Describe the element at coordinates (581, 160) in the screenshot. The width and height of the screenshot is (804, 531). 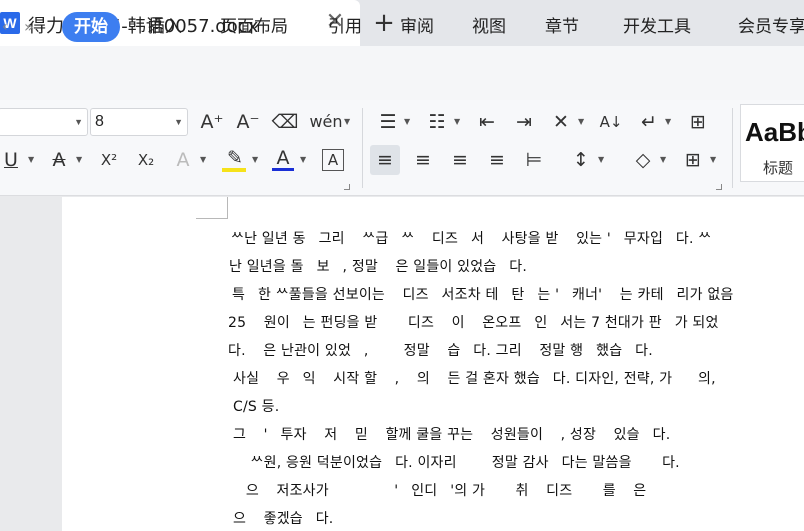
I see `line-spacing-icon: ↕` at that location.